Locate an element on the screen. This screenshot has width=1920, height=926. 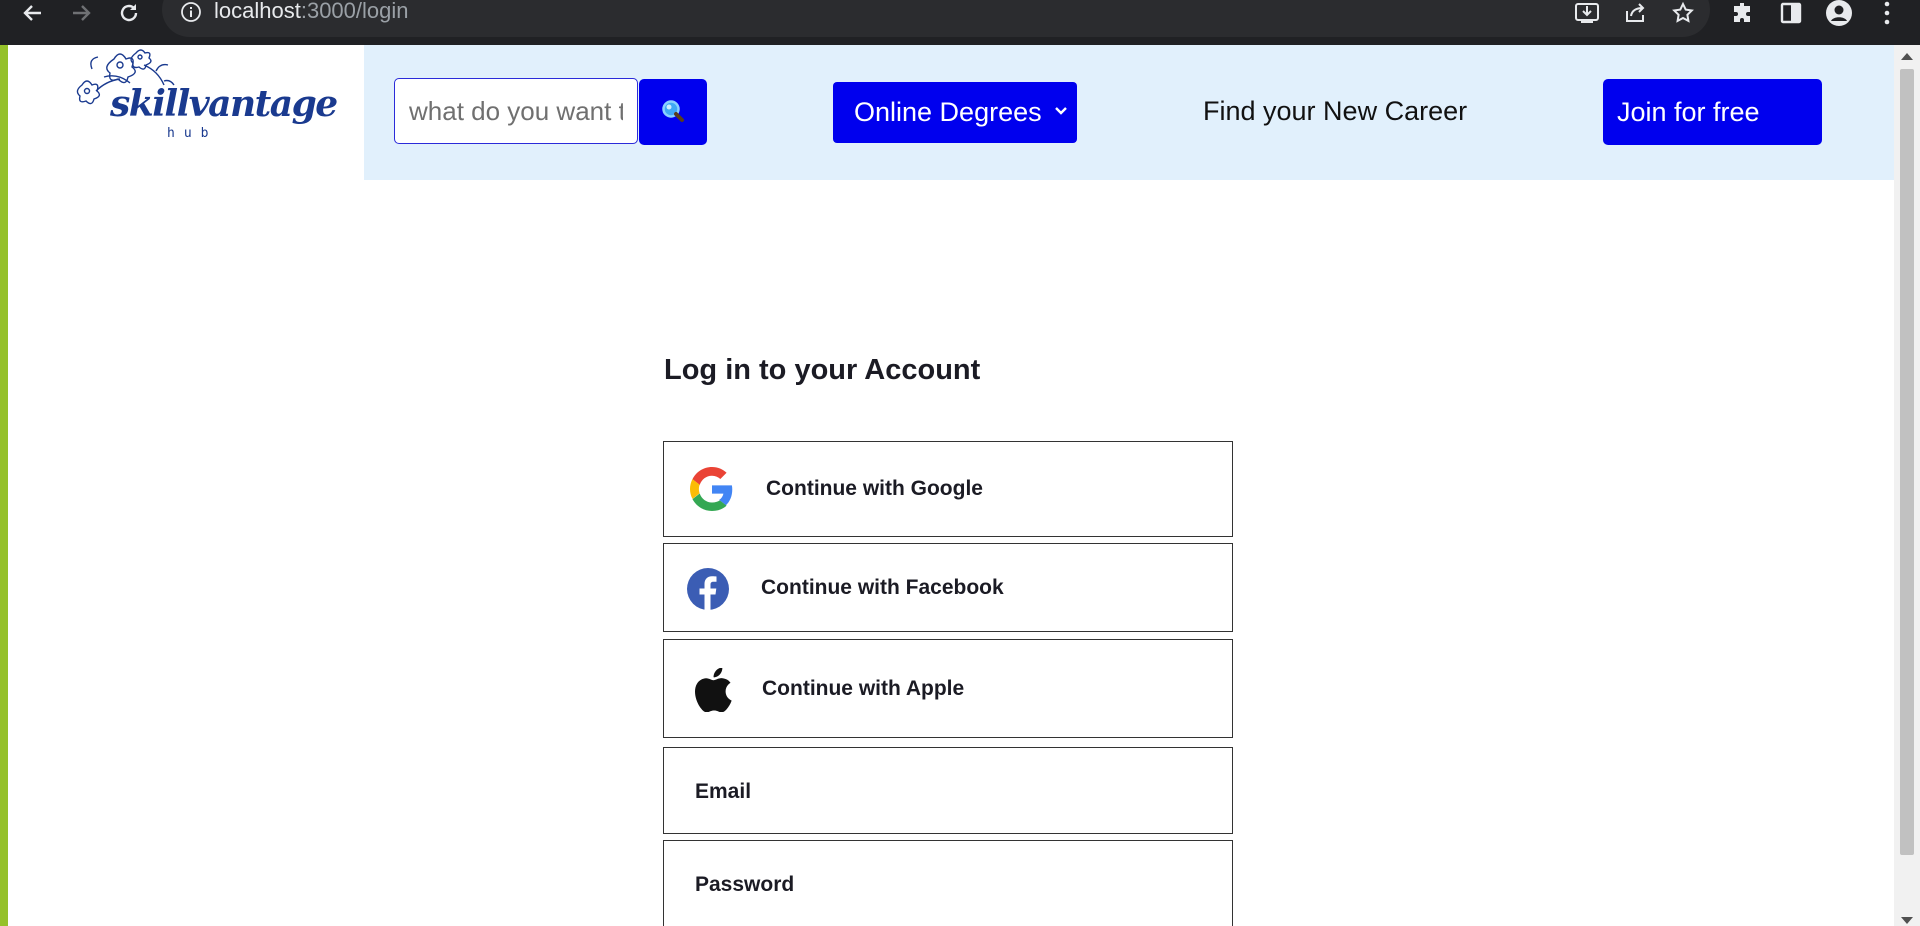
search-input is located at coordinates (516, 111).